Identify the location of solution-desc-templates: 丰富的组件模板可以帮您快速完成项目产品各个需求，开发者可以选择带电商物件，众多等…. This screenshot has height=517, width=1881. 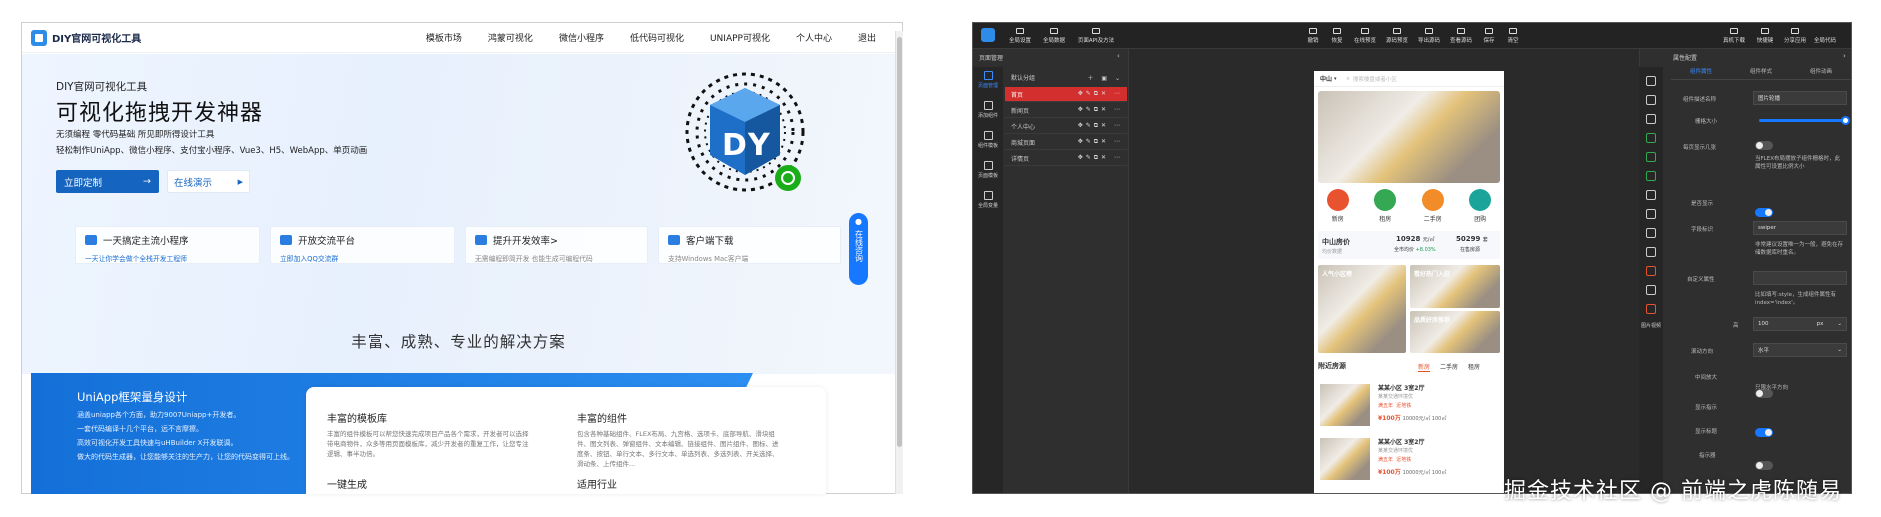
(428, 444).